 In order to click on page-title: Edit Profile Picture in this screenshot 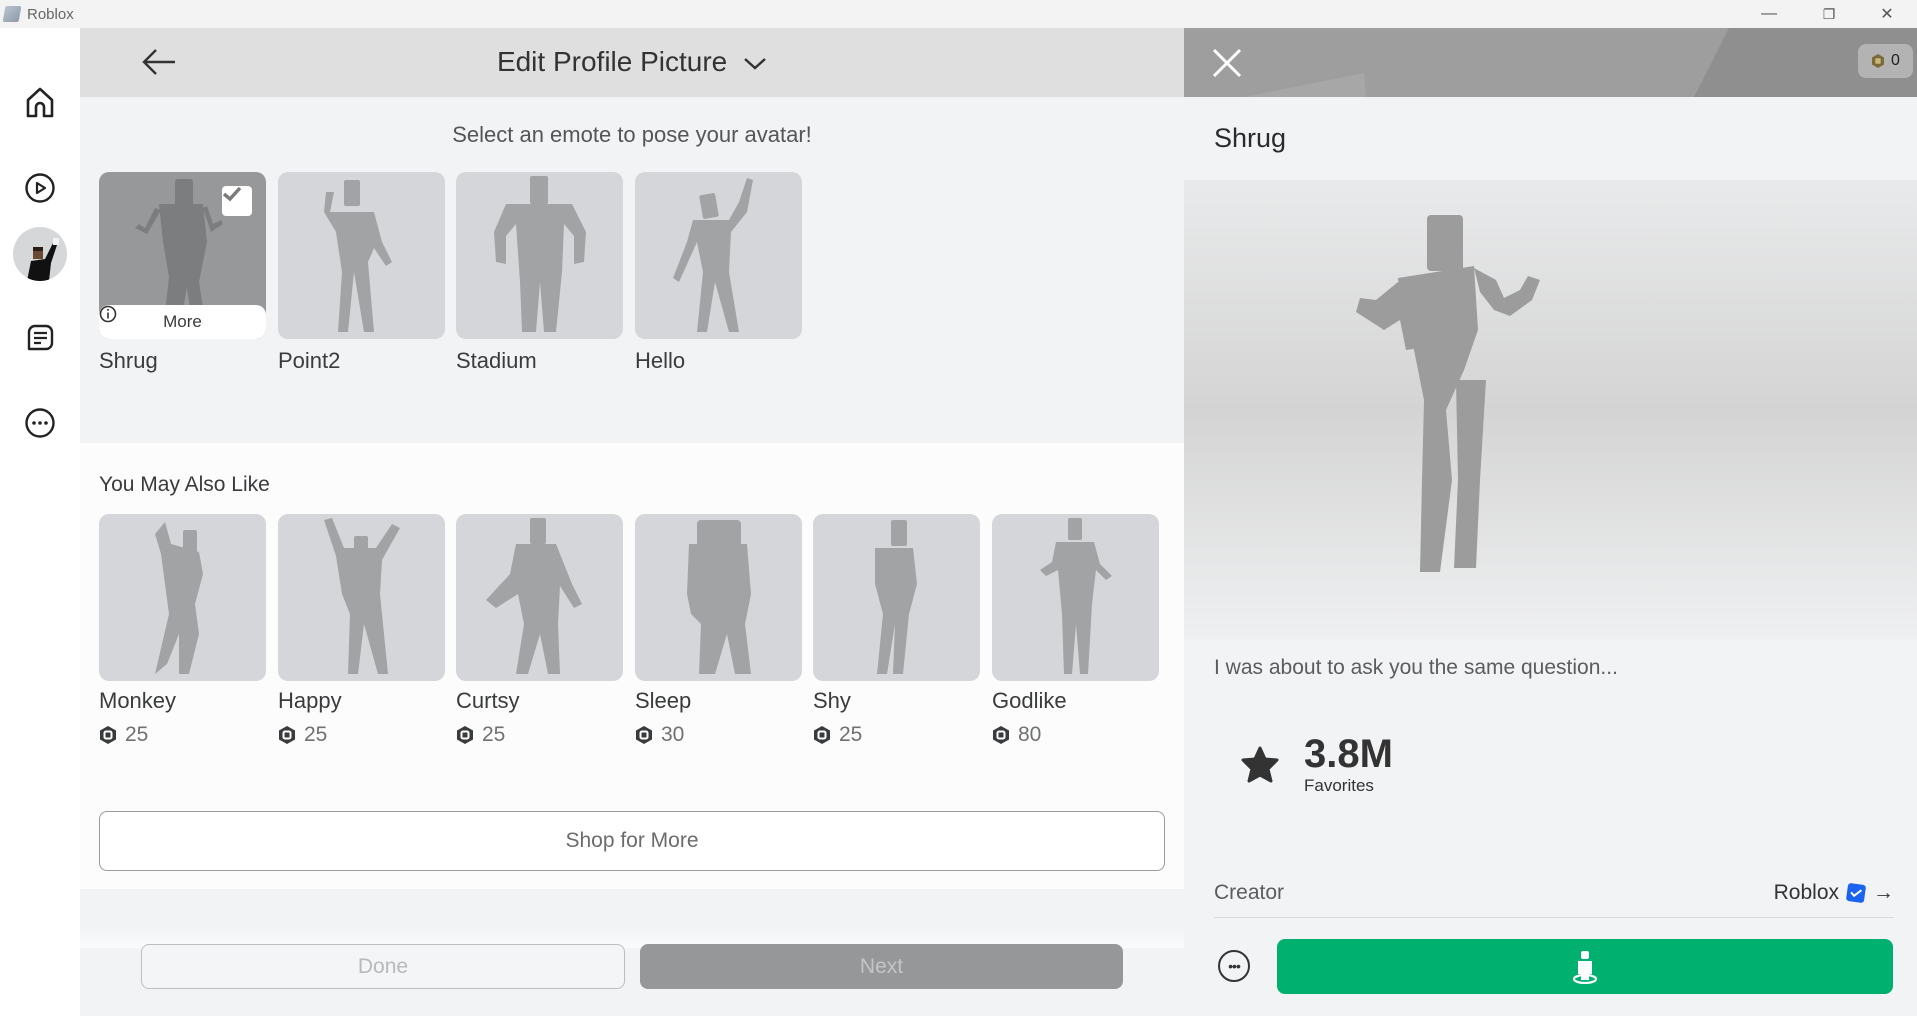, I will do `click(612, 61)`.